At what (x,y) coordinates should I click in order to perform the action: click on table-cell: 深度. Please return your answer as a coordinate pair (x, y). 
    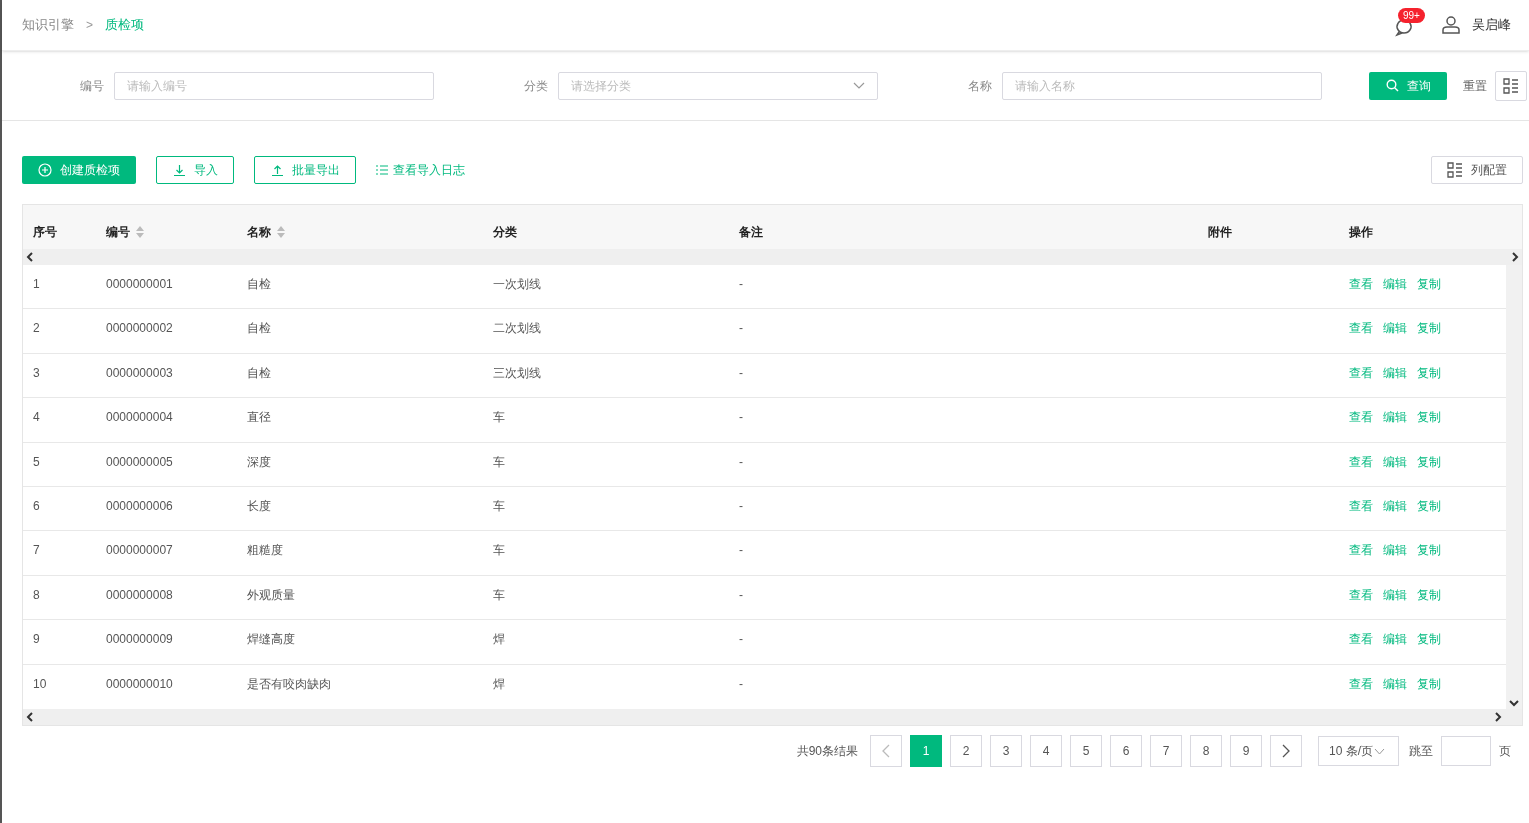
    Looking at the image, I should click on (259, 461).